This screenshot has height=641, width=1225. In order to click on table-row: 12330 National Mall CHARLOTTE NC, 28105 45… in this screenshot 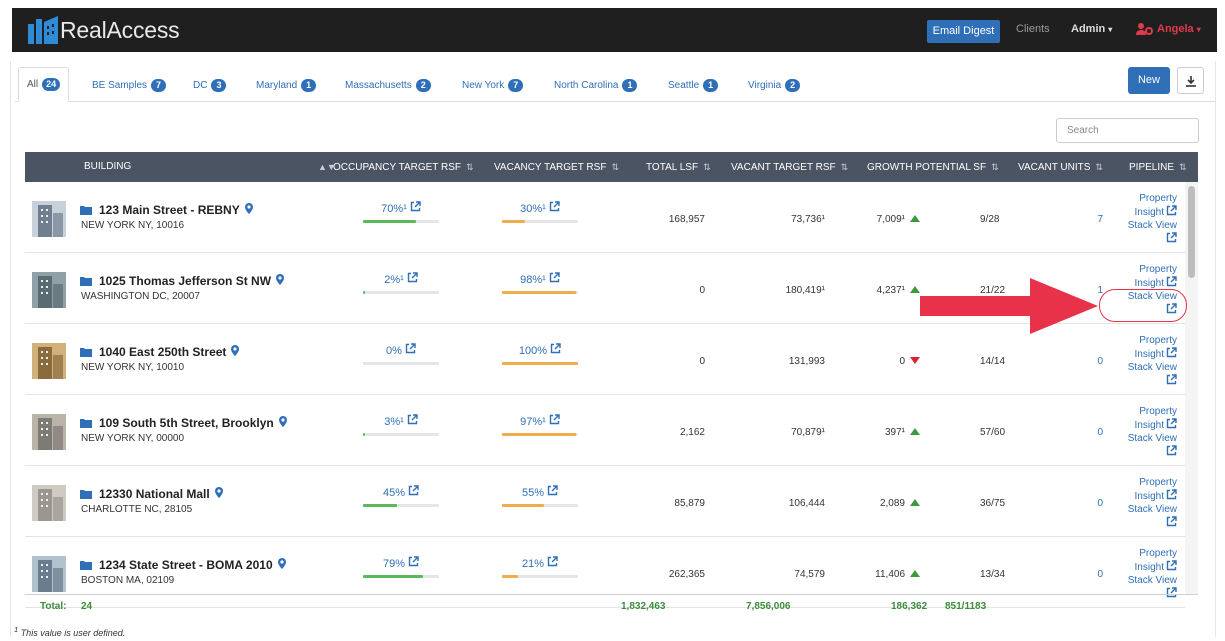, I will do `click(605, 502)`.